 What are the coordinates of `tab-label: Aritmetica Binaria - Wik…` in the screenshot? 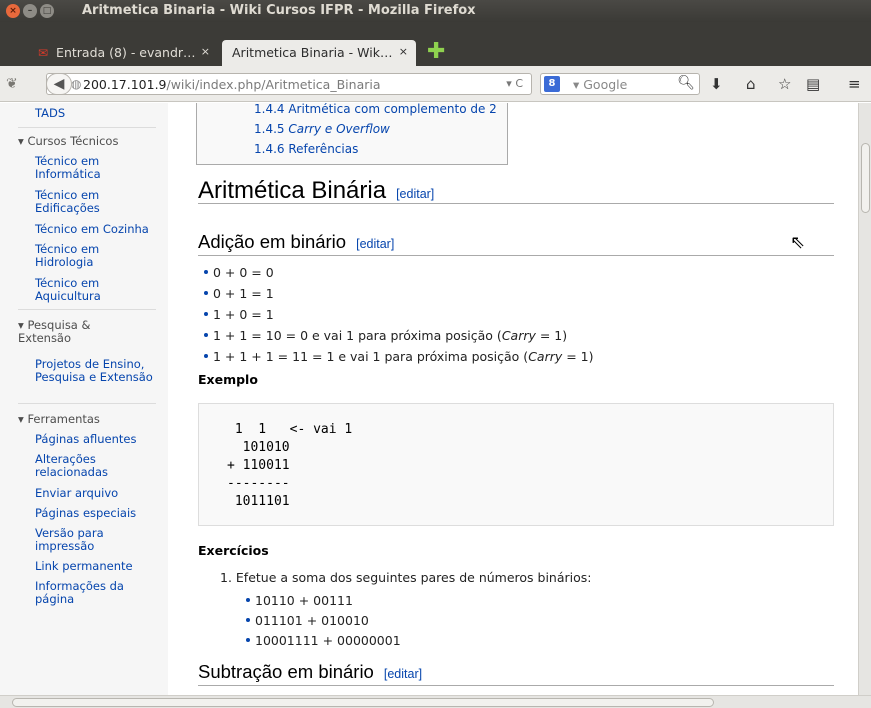 It's located at (312, 52).